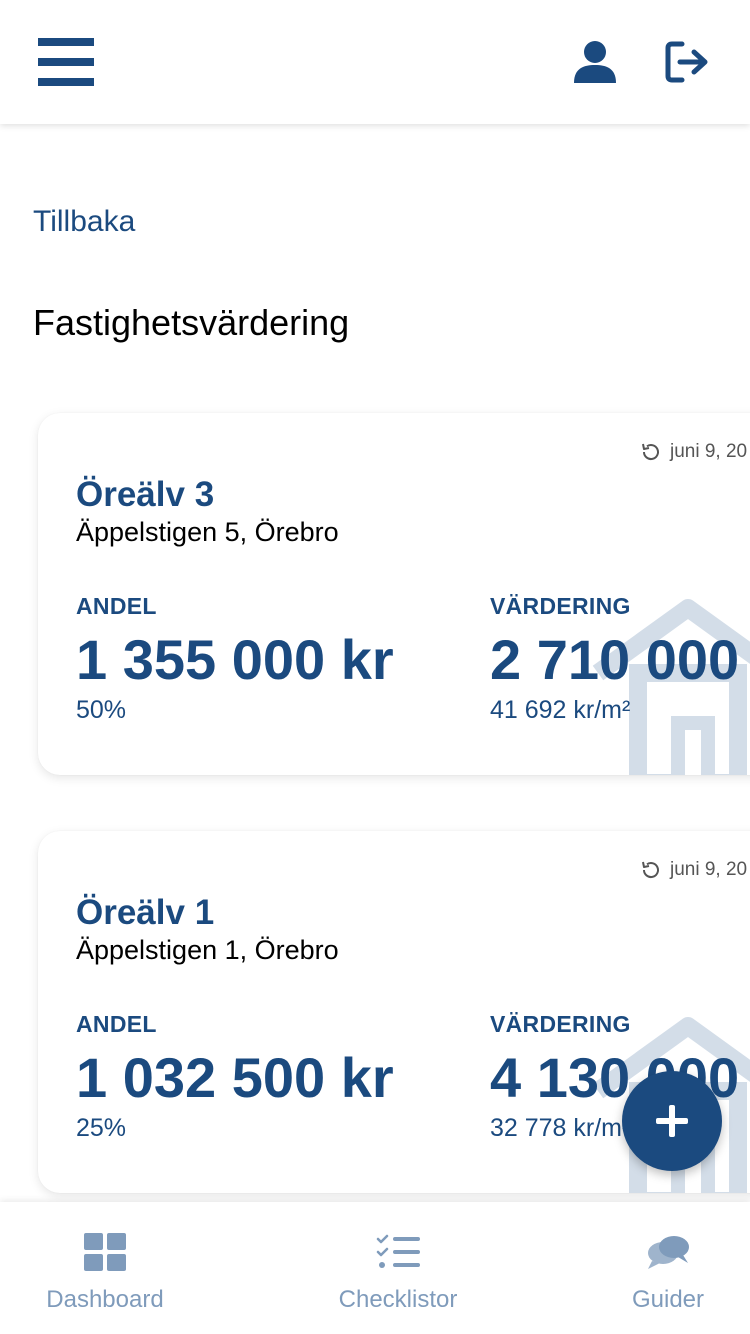 The height and width of the screenshot is (1334, 750). What do you see at coordinates (101, 1128) in the screenshot?
I see `share-percent: 25%` at bounding box center [101, 1128].